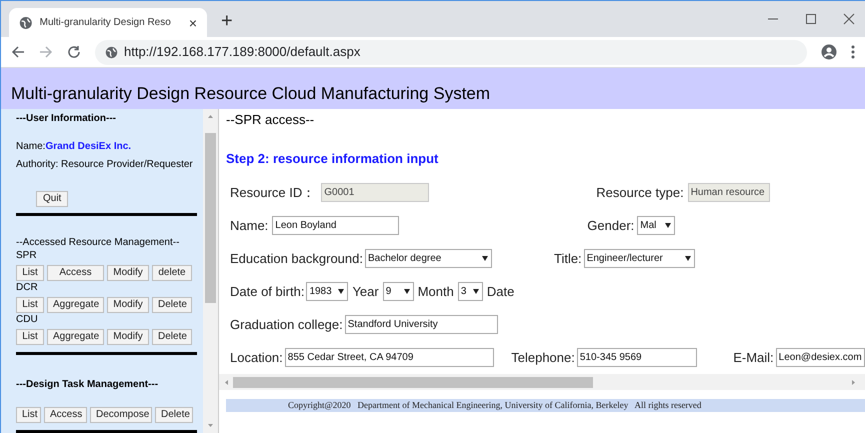  Describe the element at coordinates (753, 357) in the screenshot. I see `field-label: E-Mail:` at that location.